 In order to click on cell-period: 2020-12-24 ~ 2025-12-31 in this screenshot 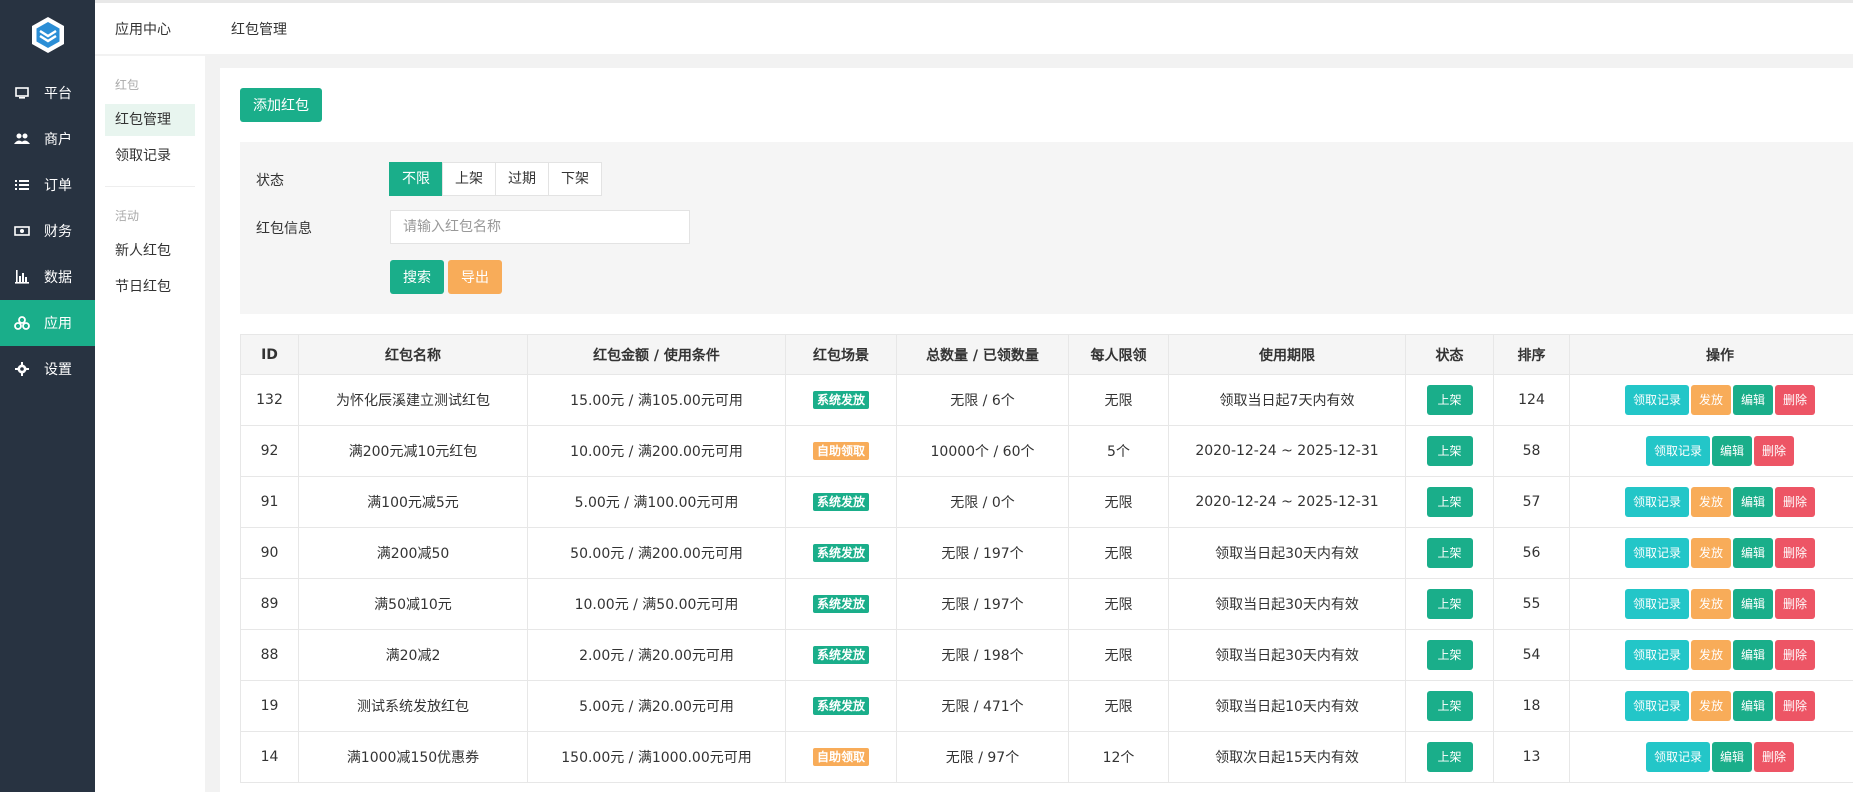, I will do `click(1287, 451)`.